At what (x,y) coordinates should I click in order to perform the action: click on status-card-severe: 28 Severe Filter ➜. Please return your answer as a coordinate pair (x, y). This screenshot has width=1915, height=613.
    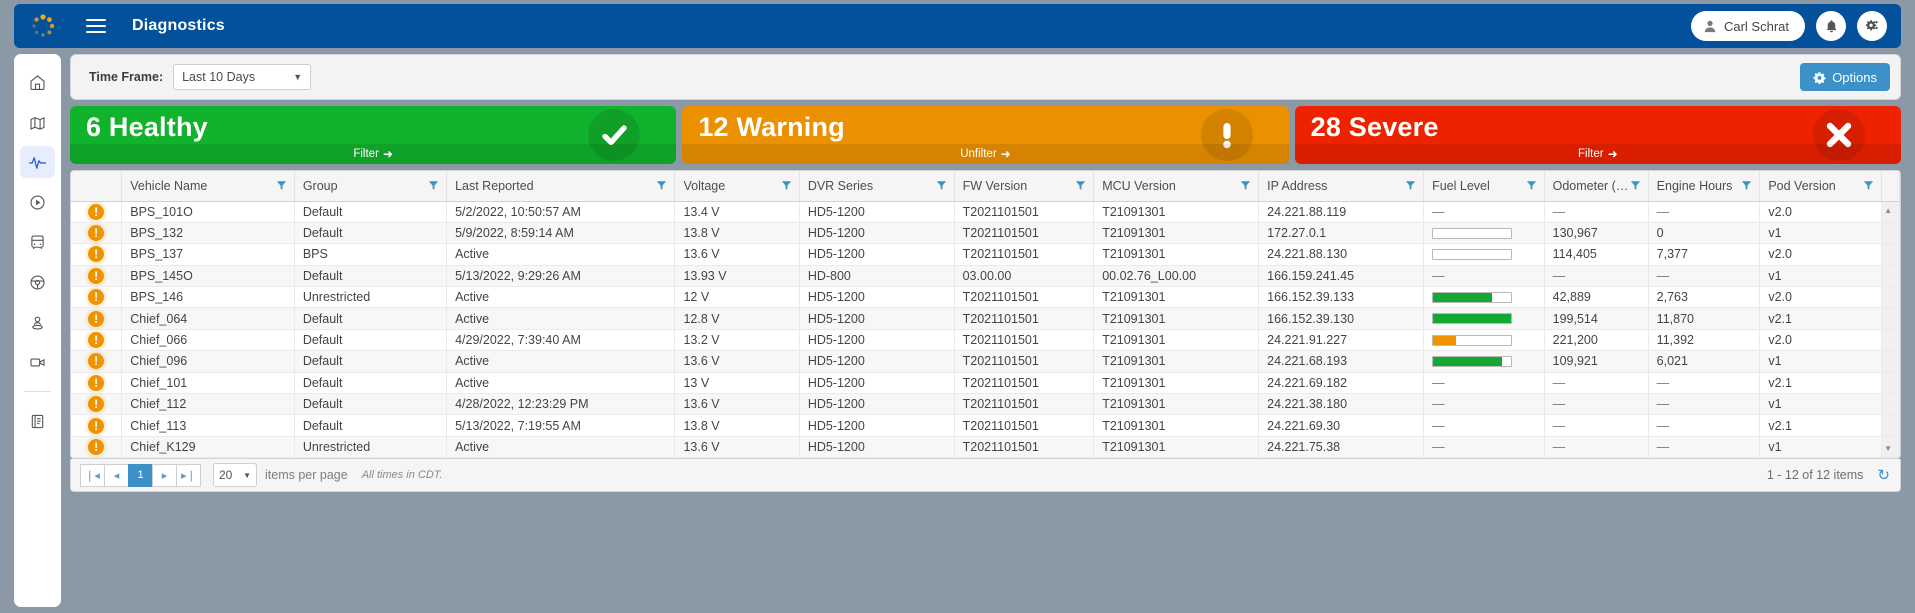
    Looking at the image, I should click on (1597, 135).